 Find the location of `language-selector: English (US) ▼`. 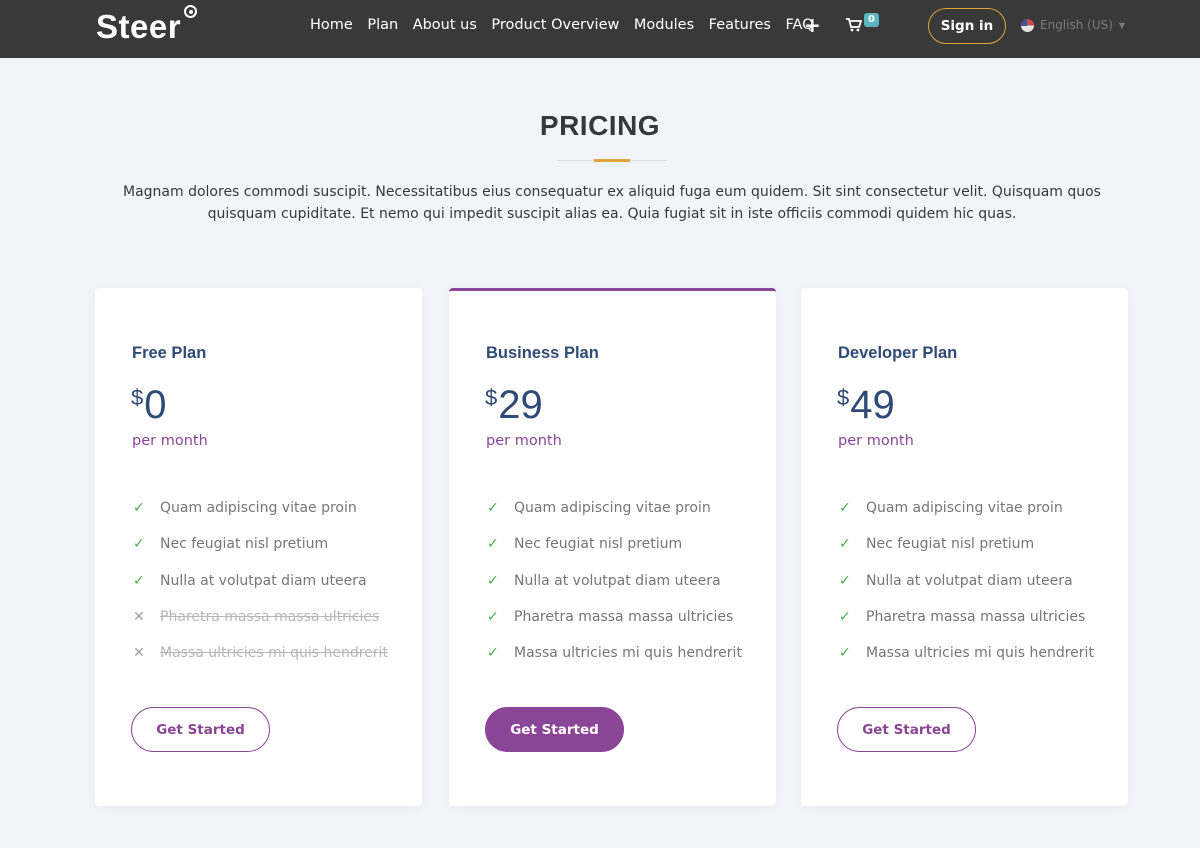

language-selector: English (US) ▼ is located at coordinates (1073, 25).